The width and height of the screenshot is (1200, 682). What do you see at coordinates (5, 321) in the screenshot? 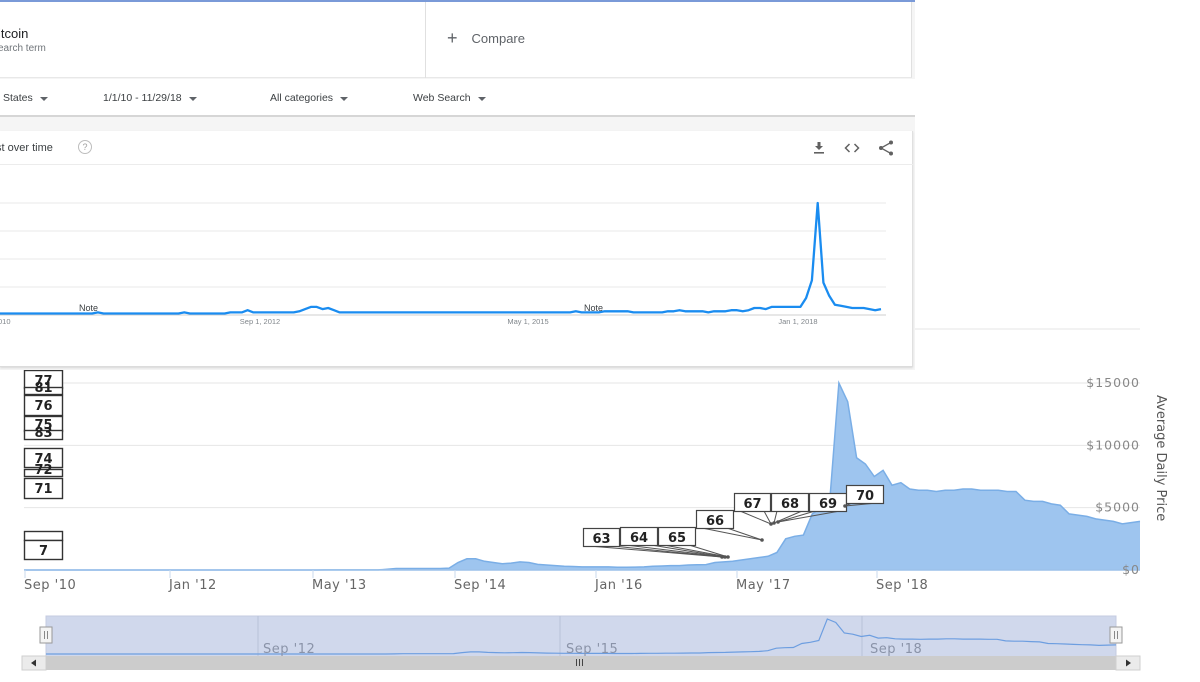
I see `iot-x-tick-label: 010` at bounding box center [5, 321].